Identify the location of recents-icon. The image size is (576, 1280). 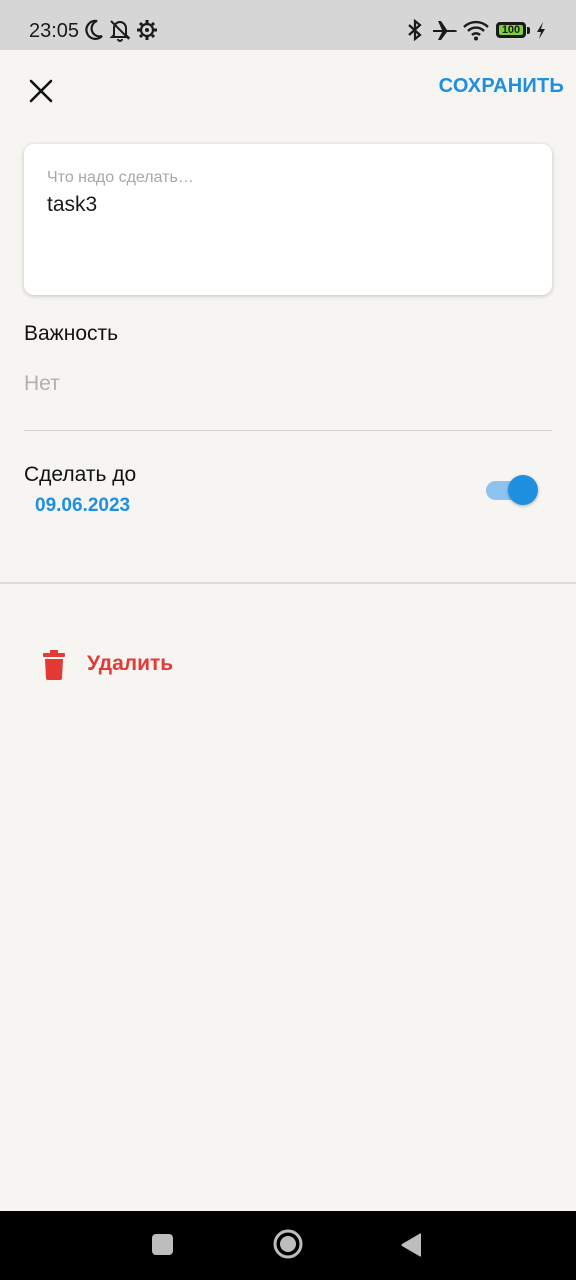
(163, 1247).